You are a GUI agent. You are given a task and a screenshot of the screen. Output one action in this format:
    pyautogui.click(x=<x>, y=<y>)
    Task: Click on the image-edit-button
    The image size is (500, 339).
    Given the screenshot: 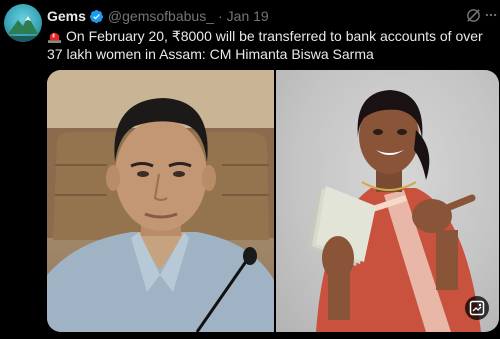 What is the action you would take?
    pyautogui.click(x=477, y=308)
    